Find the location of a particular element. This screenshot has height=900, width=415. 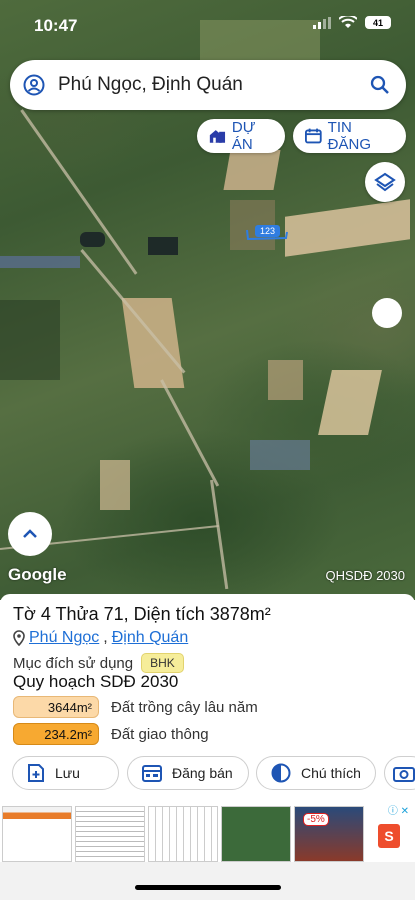

purpose-label: Mục đích sử dụng is located at coordinates (73, 663).